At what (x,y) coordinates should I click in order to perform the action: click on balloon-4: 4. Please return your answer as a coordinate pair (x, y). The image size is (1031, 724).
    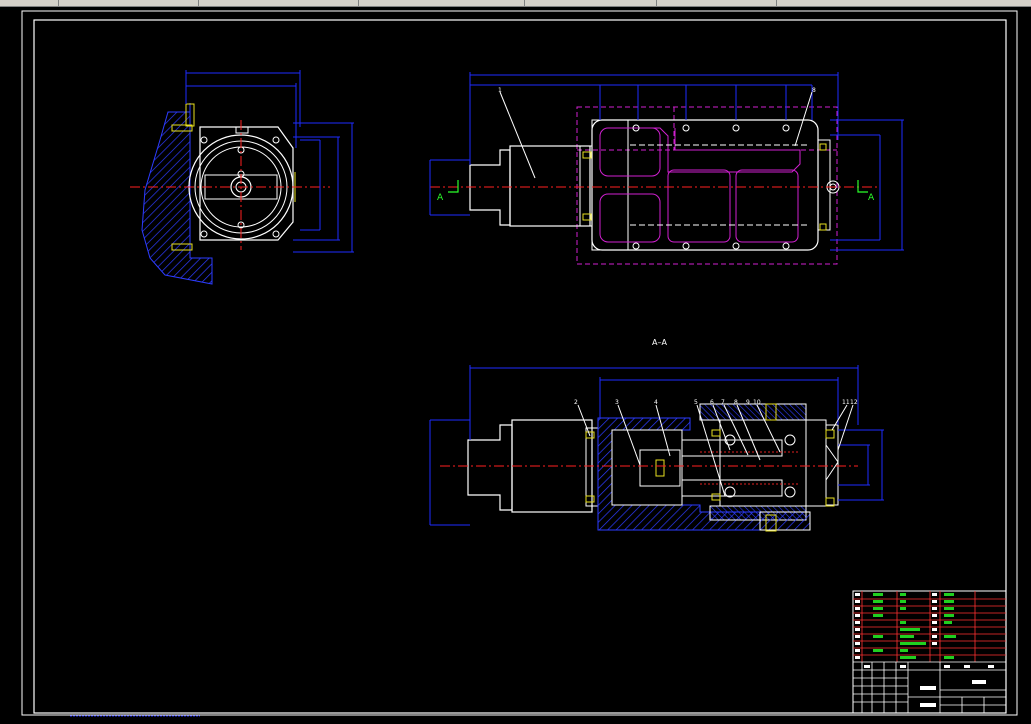
    Looking at the image, I should click on (656, 402).